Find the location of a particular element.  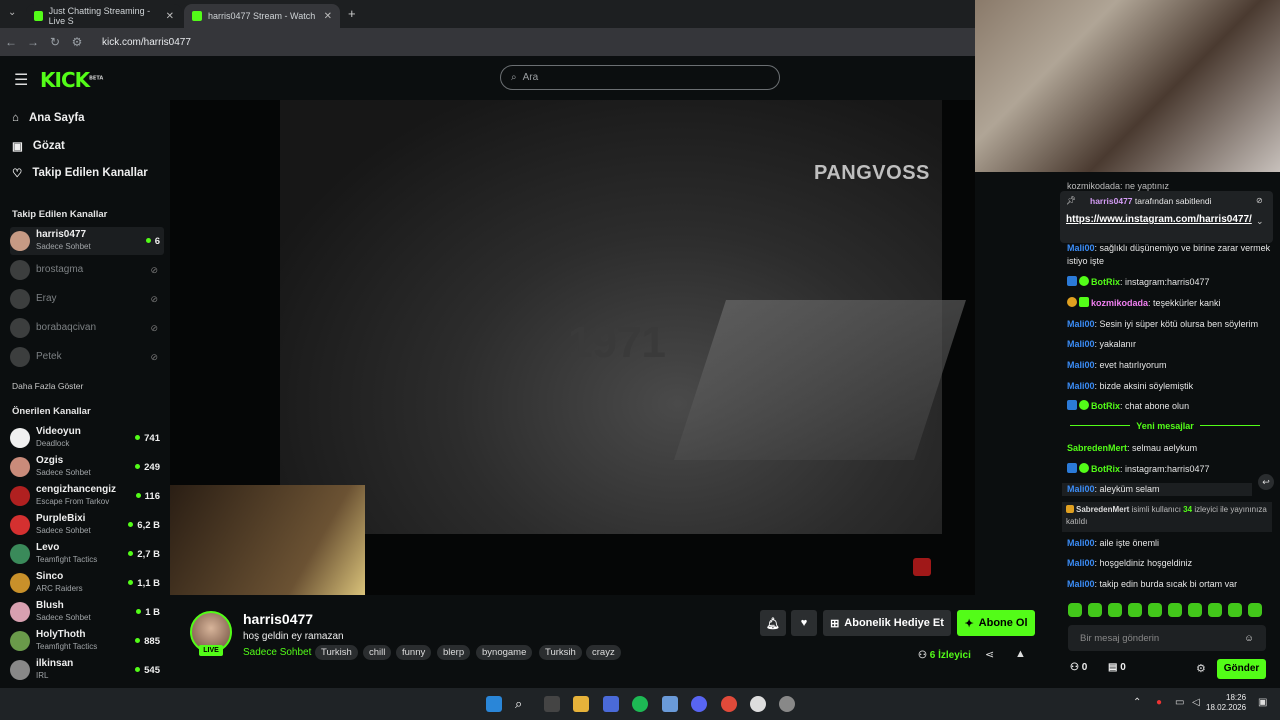

kick-favicon-icon is located at coordinates (197, 16).